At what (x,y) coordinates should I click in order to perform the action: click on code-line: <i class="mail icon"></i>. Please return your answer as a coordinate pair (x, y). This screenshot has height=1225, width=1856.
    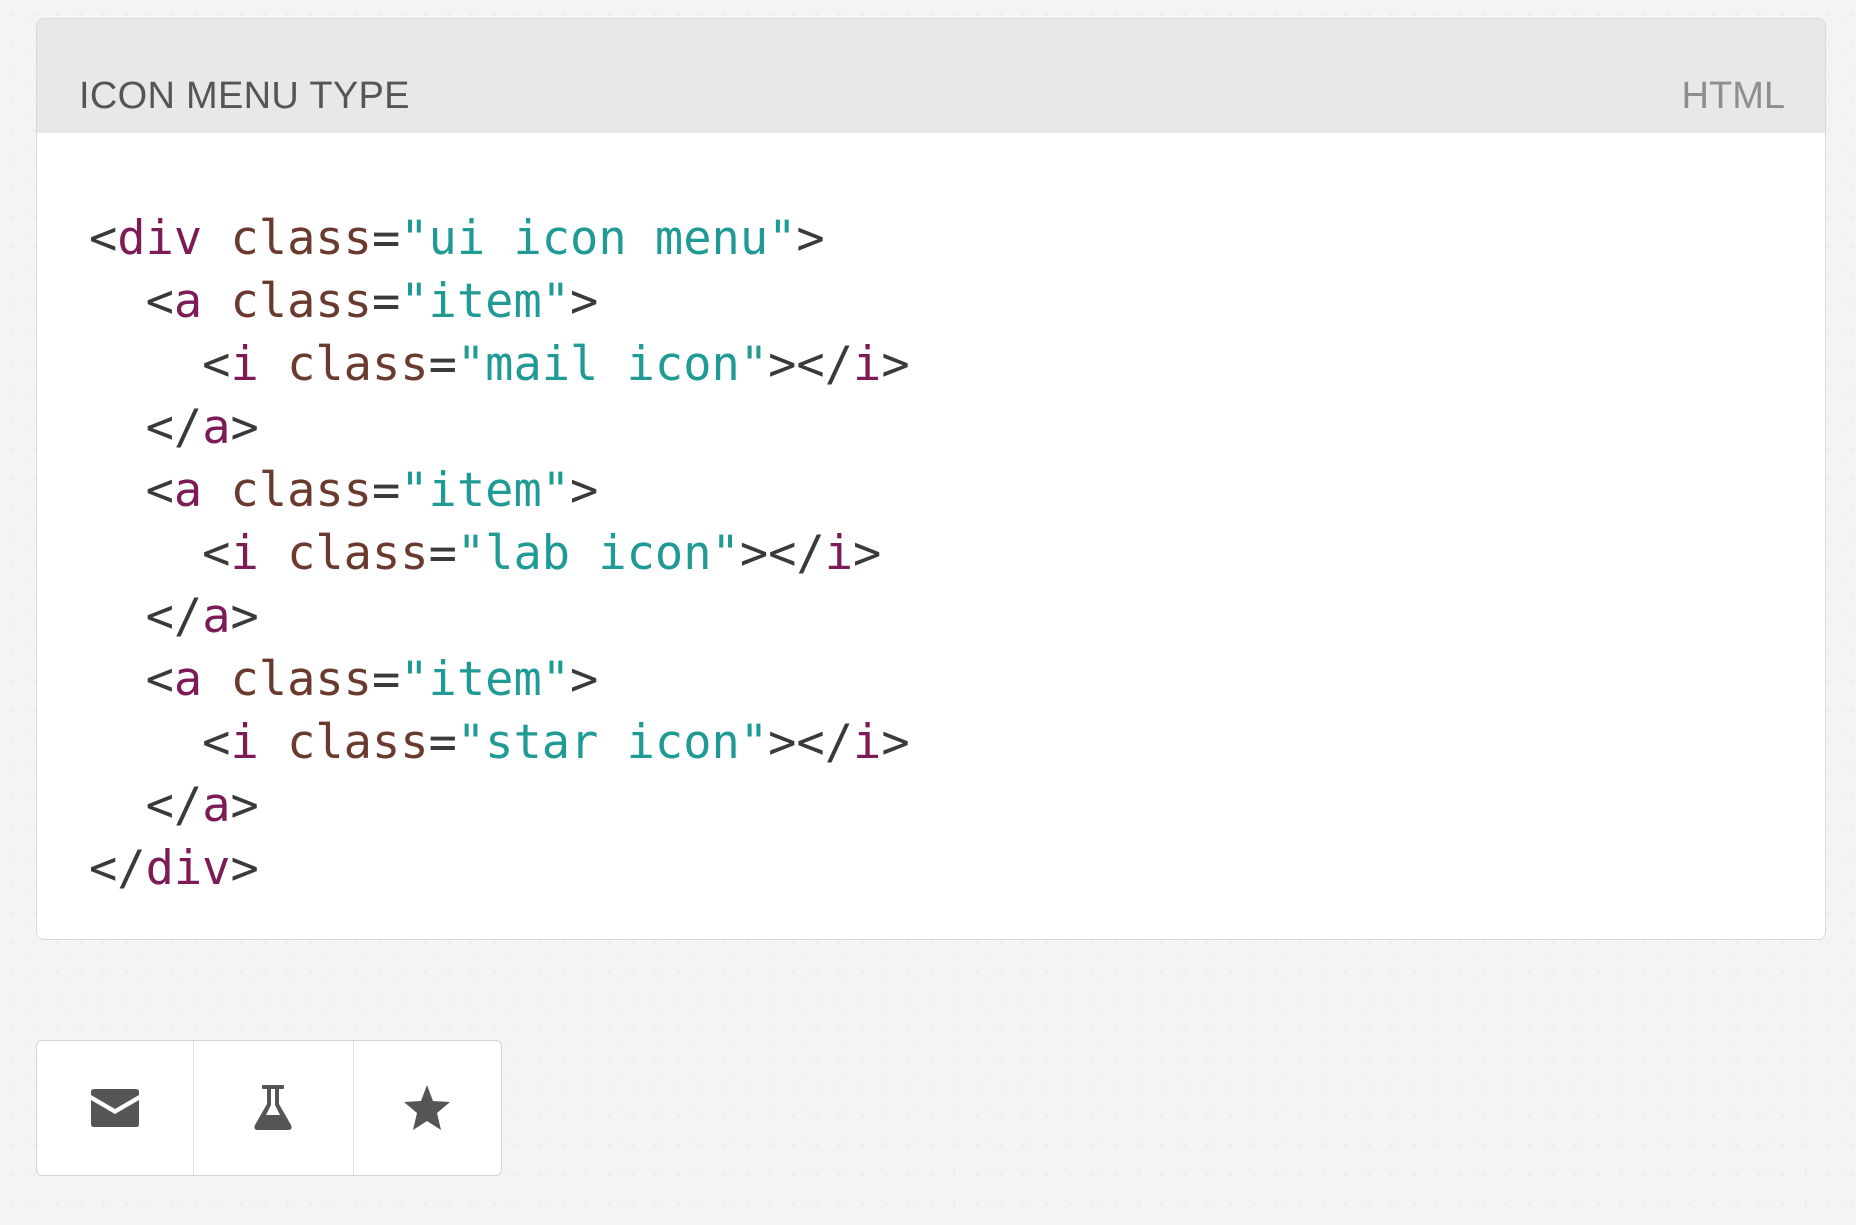
    Looking at the image, I should click on (499, 364).